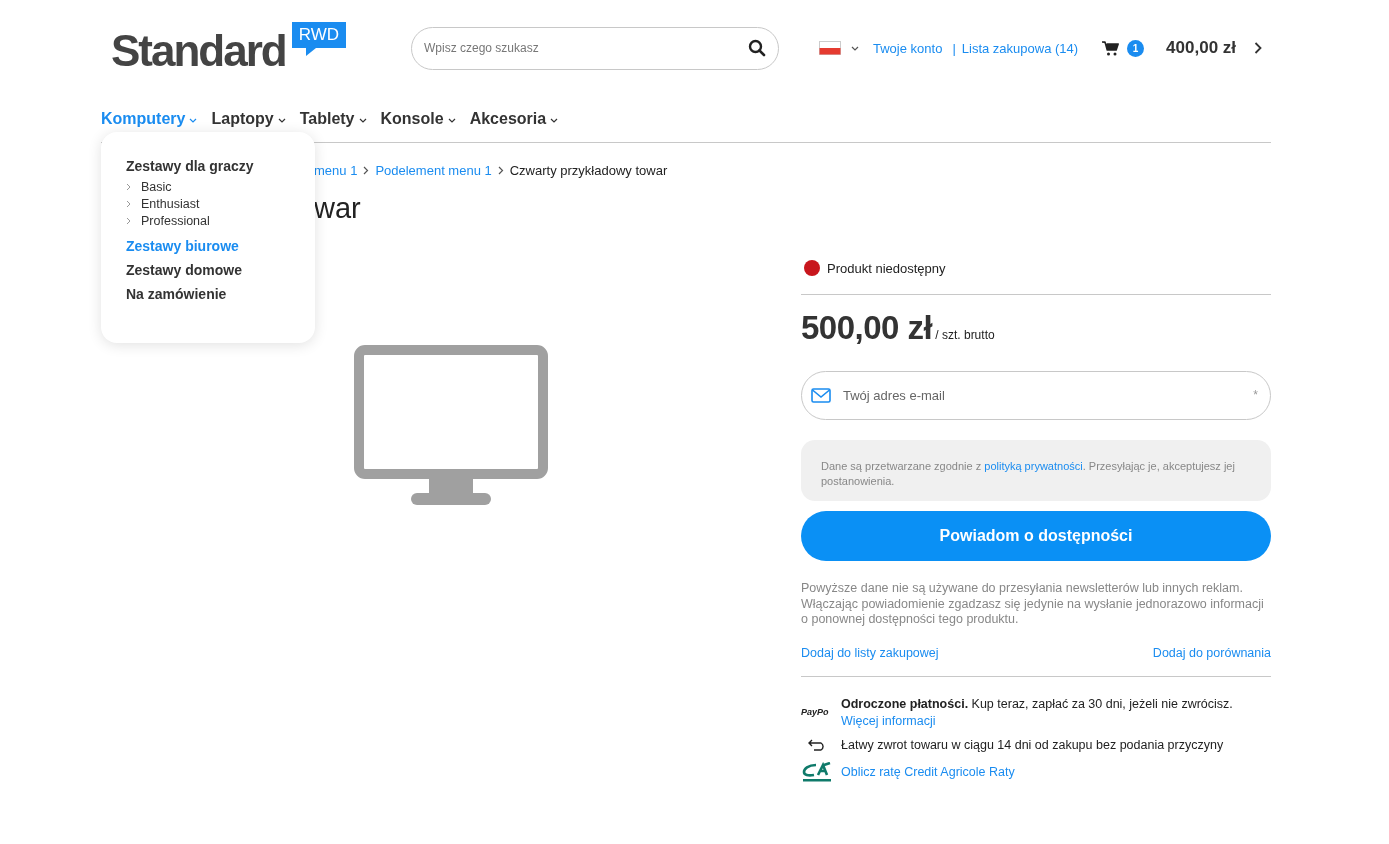 This screenshot has height=844, width=1389. Describe the element at coordinates (588, 170) in the screenshot. I see `breadcrumb-current: Czwarty przykładowy towar` at that location.